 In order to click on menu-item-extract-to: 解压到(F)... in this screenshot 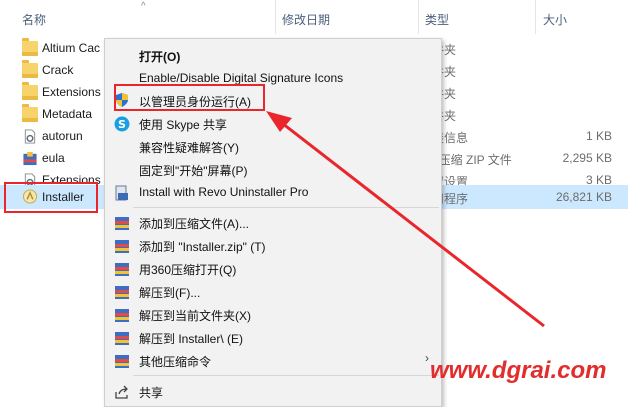, I will do `click(169, 292)`.